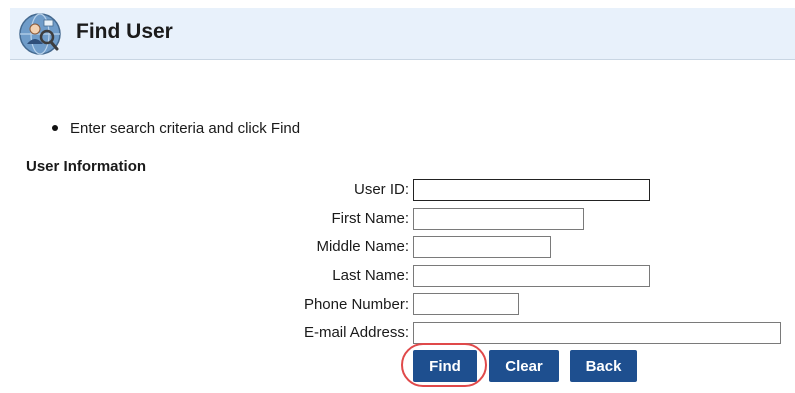  Describe the element at coordinates (185, 128) in the screenshot. I see `instruction-text: Enter search criteria and click Find` at that location.